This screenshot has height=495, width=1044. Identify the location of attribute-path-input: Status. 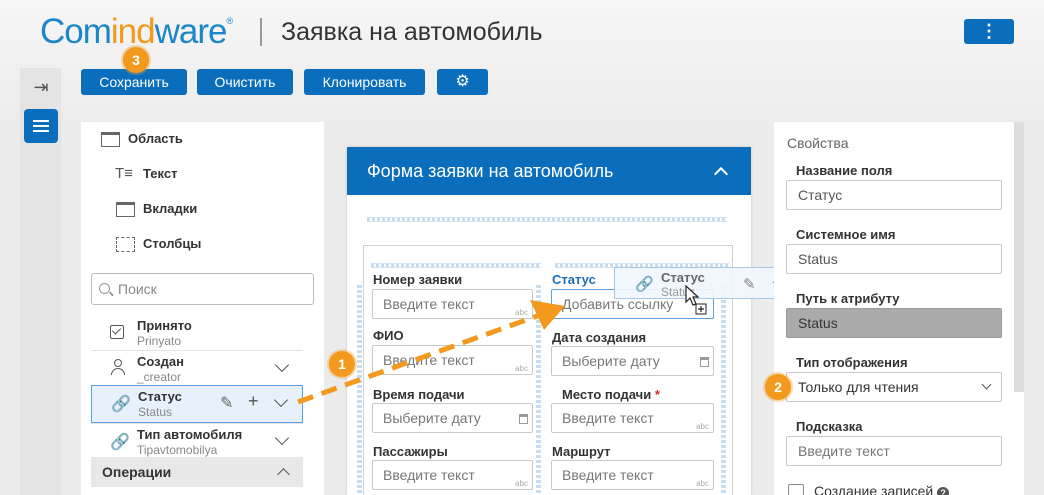
(894, 323).